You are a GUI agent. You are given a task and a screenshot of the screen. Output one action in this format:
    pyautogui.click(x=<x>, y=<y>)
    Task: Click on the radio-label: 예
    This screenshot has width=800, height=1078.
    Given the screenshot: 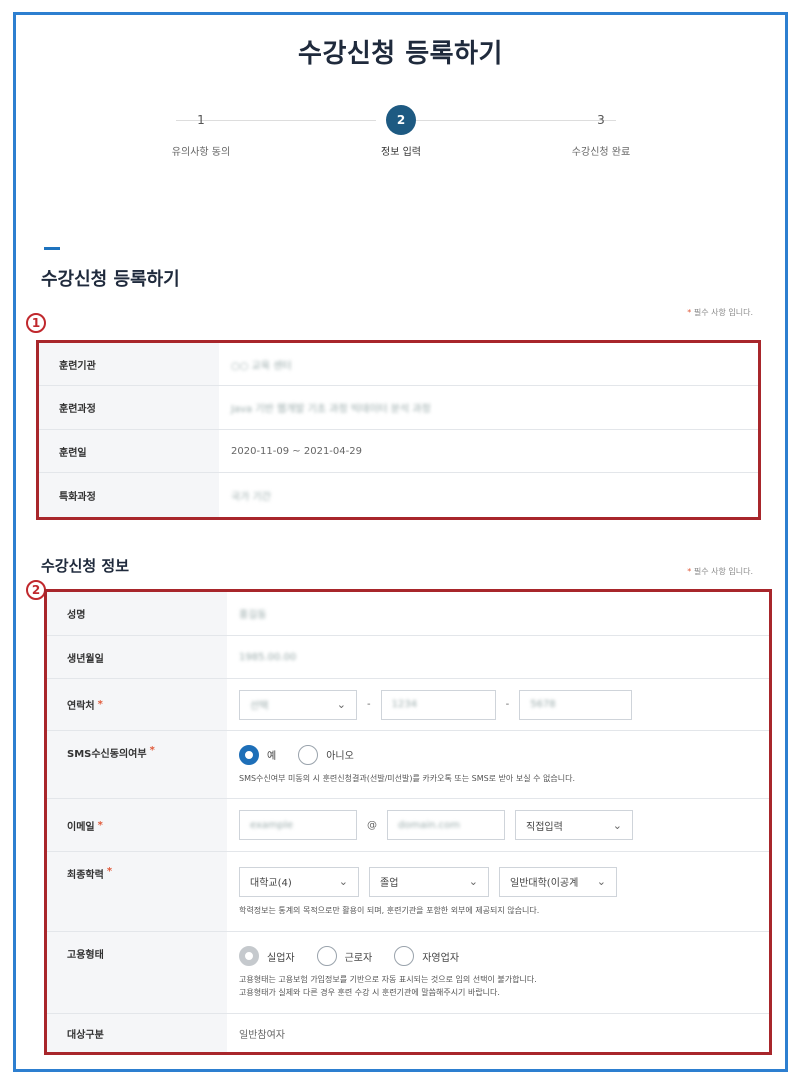 What is the action you would take?
    pyautogui.click(x=272, y=756)
    